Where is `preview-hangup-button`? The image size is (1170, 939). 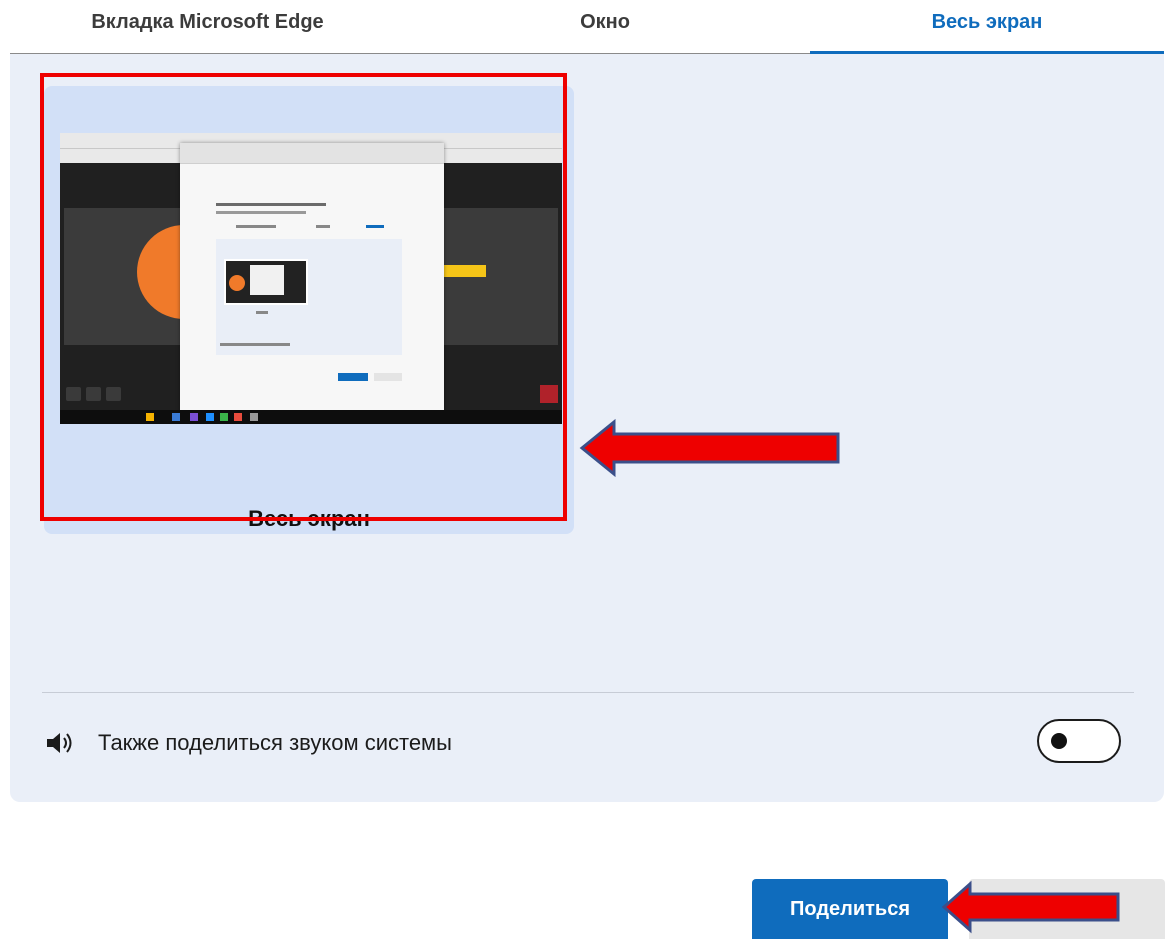
preview-hangup-button is located at coordinates (549, 394).